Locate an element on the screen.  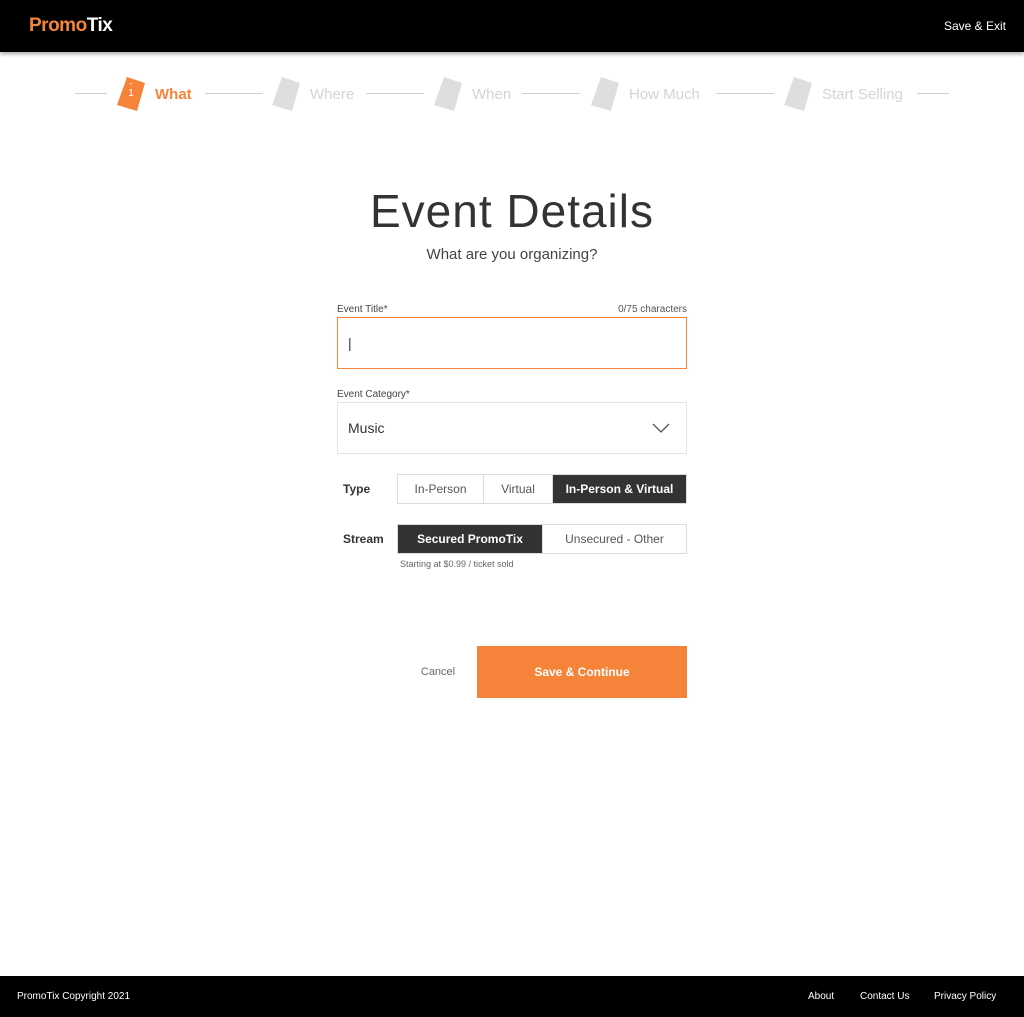
promotix-logo: PromoTix is located at coordinates (71, 26).